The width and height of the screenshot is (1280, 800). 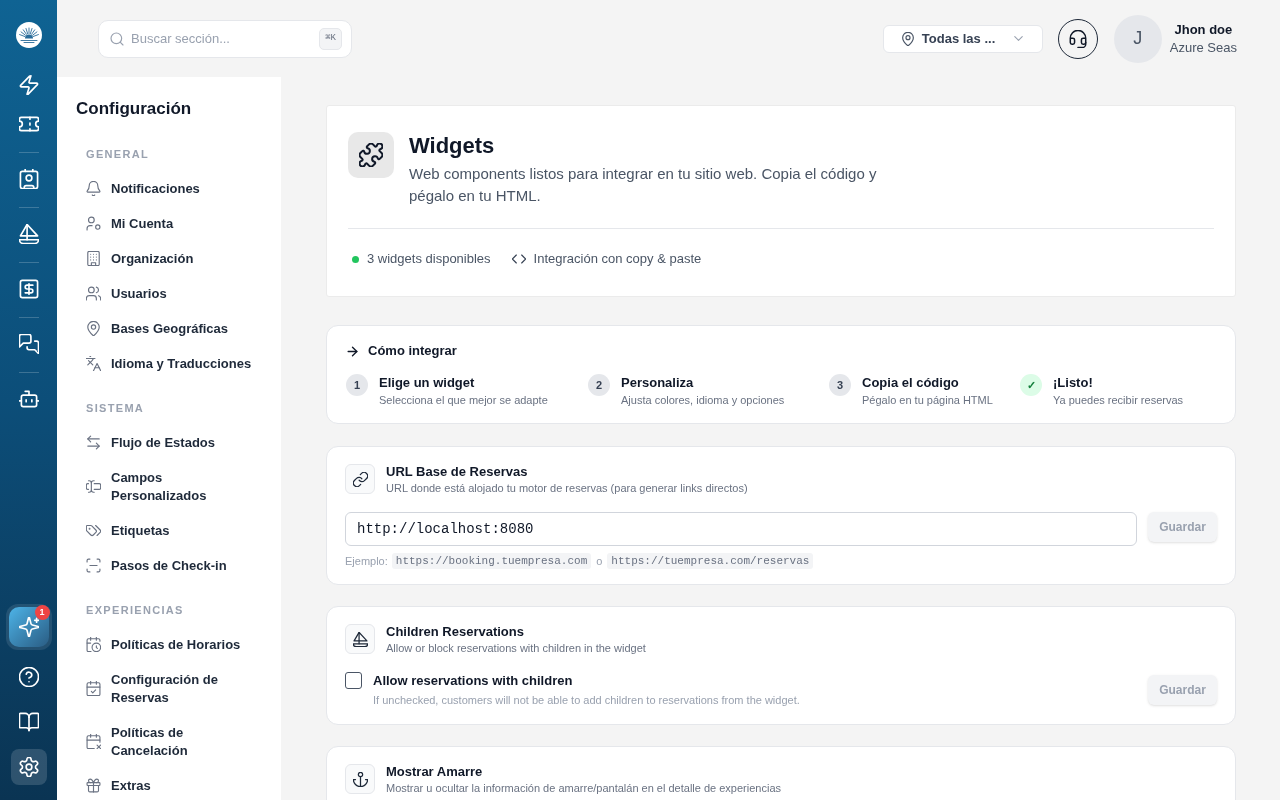 I want to click on step-description: Ya puedes recibir reservas, so click(x=1118, y=400).